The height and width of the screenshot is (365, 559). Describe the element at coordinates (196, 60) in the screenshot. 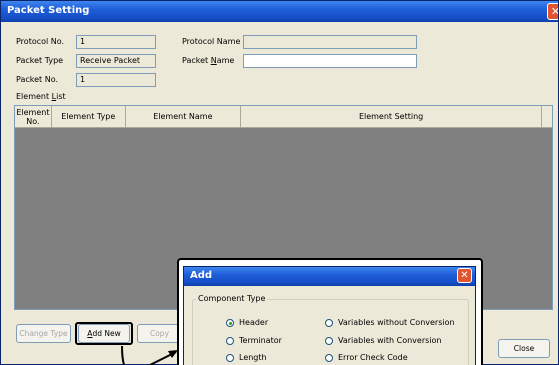

I see `packet-name-label-pre: Packet` at that location.